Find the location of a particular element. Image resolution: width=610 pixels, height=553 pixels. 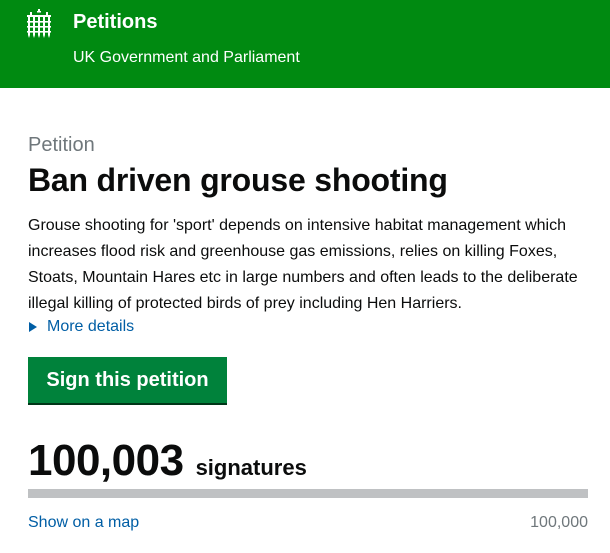

petition-title: Ban driven grouse shooting is located at coordinates (238, 180).